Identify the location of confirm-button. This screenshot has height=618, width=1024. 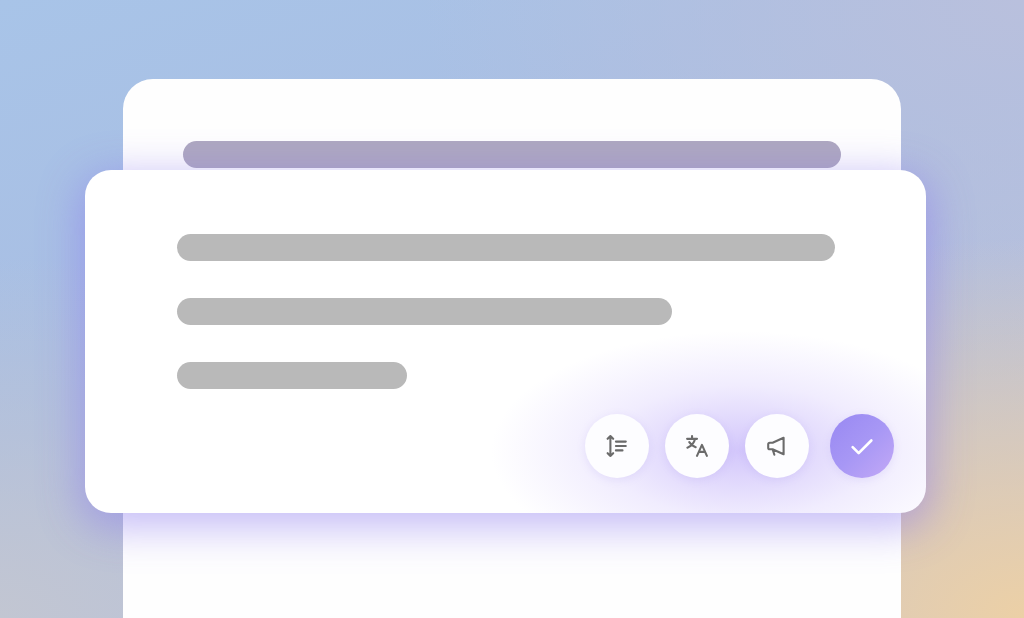
(862, 446).